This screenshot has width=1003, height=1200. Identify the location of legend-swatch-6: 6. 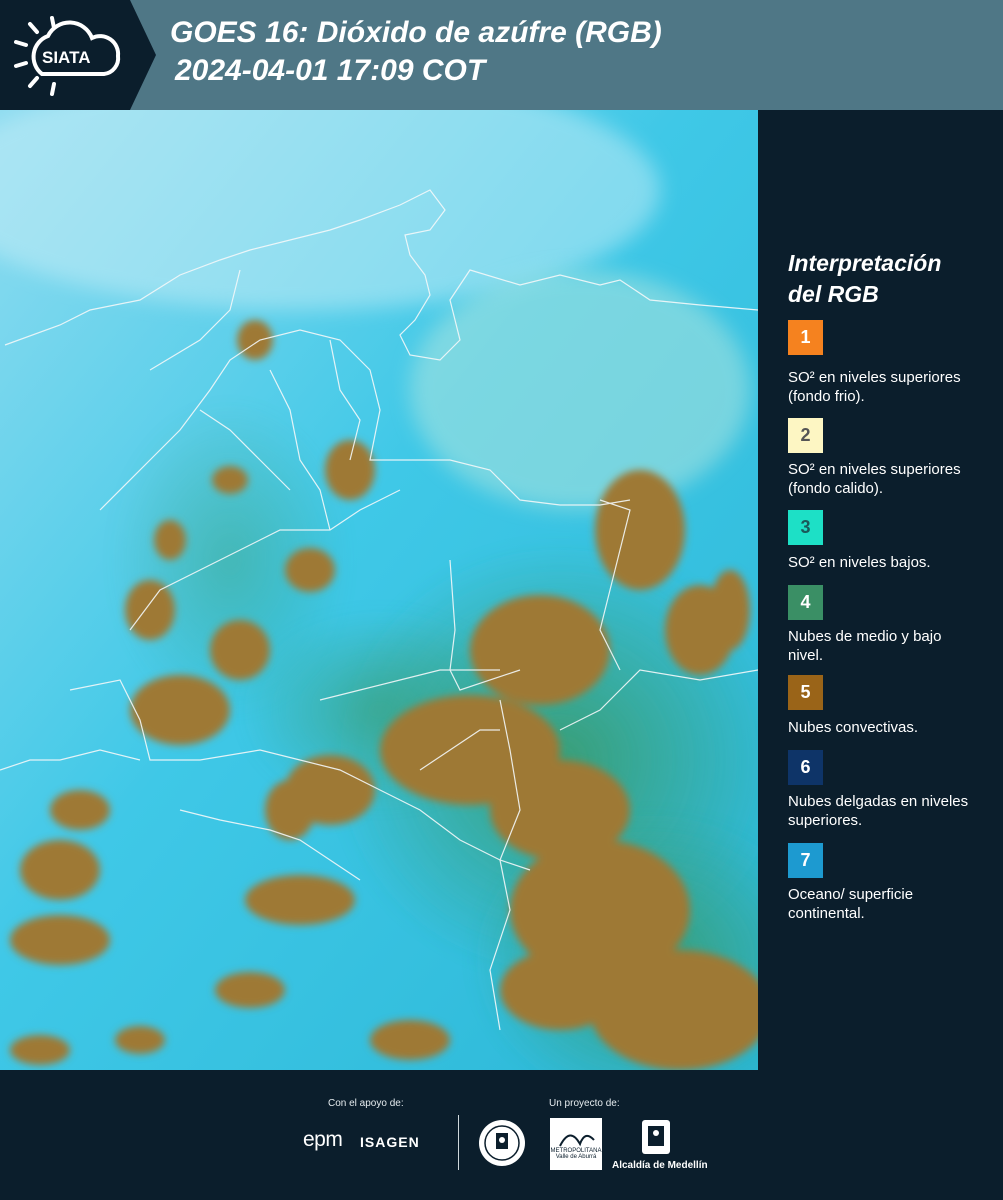
(805, 767).